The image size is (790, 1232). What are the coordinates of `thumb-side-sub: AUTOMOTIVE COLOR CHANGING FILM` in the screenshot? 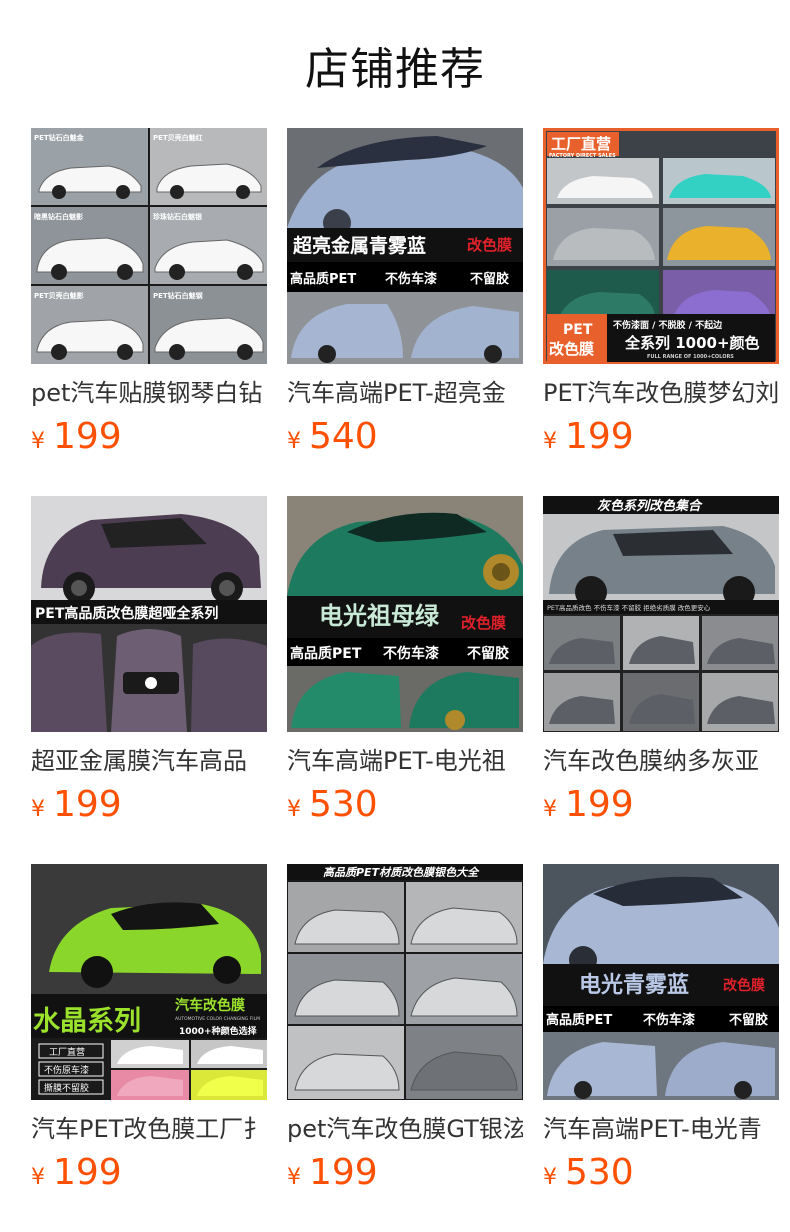 It's located at (217, 1019).